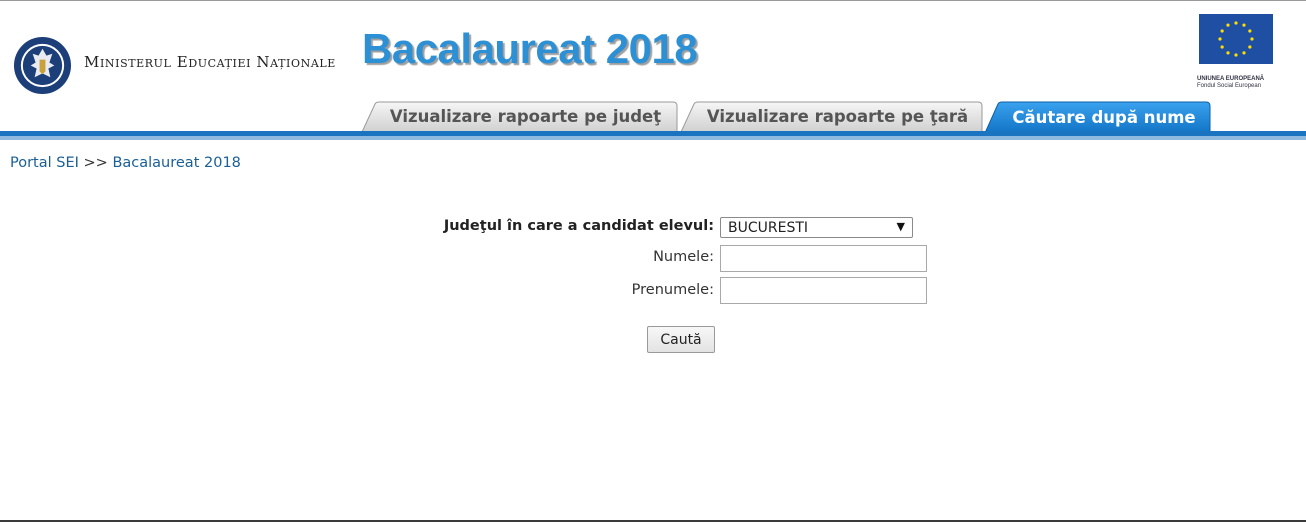 The image size is (1306, 522). I want to click on county-select: BUCURESTI ▼, so click(816, 227).